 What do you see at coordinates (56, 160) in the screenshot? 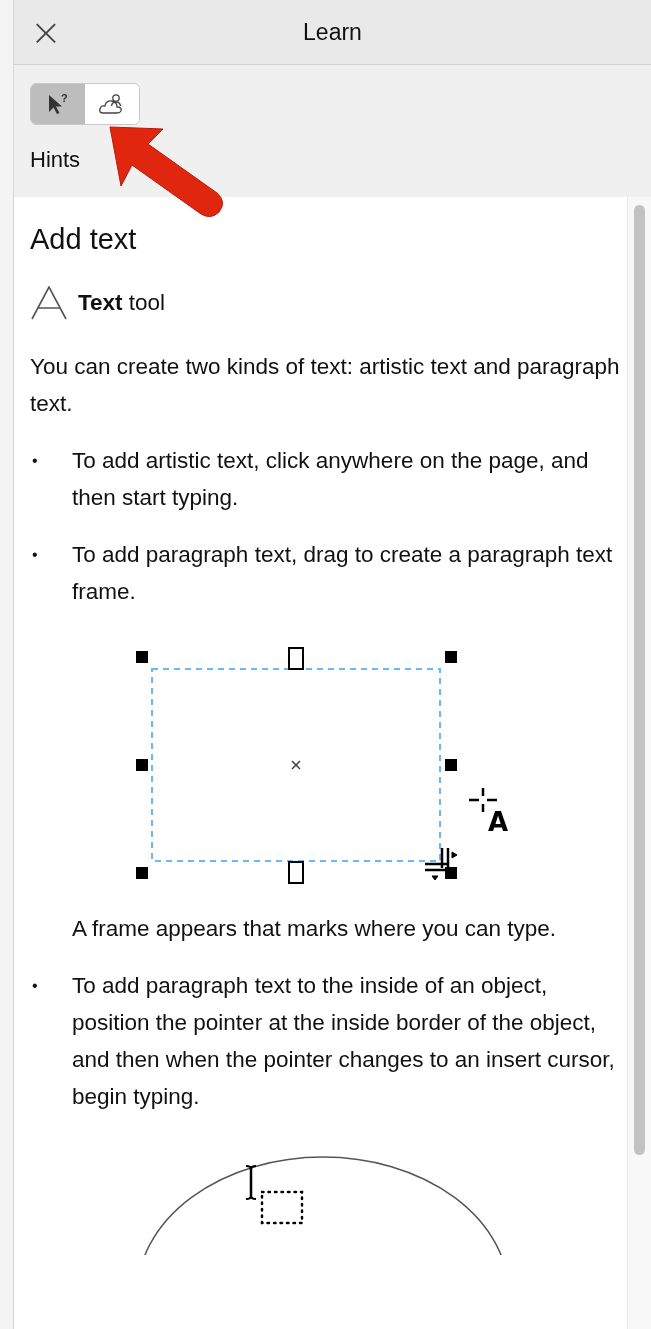
I see `mode-label: Hints` at bounding box center [56, 160].